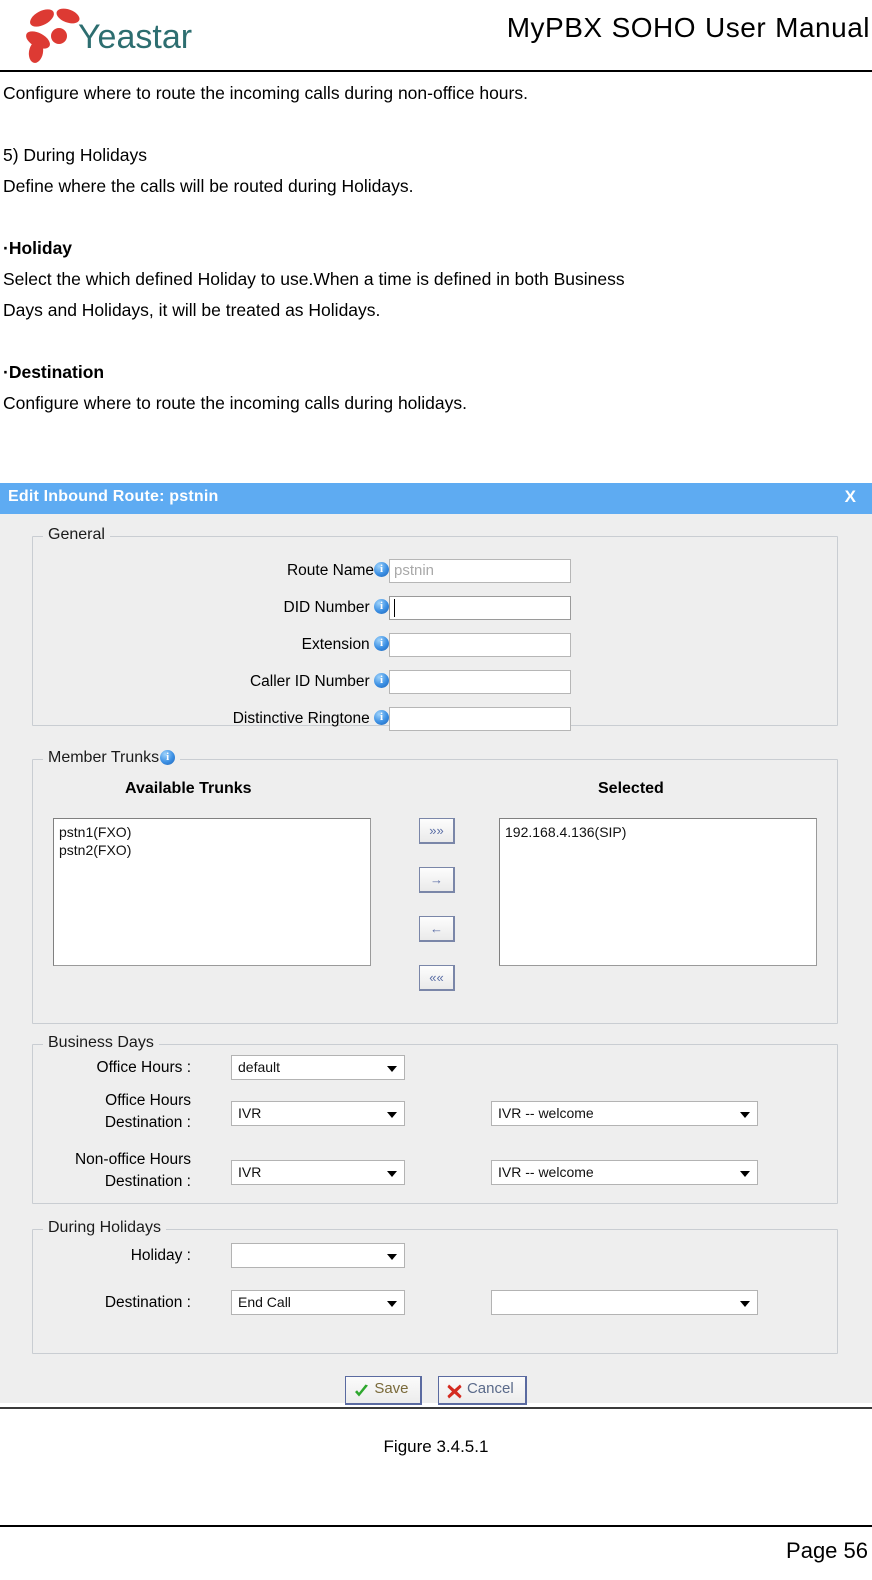  What do you see at coordinates (391, 1388) in the screenshot?
I see `save-button-label: Save` at bounding box center [391, 1388].